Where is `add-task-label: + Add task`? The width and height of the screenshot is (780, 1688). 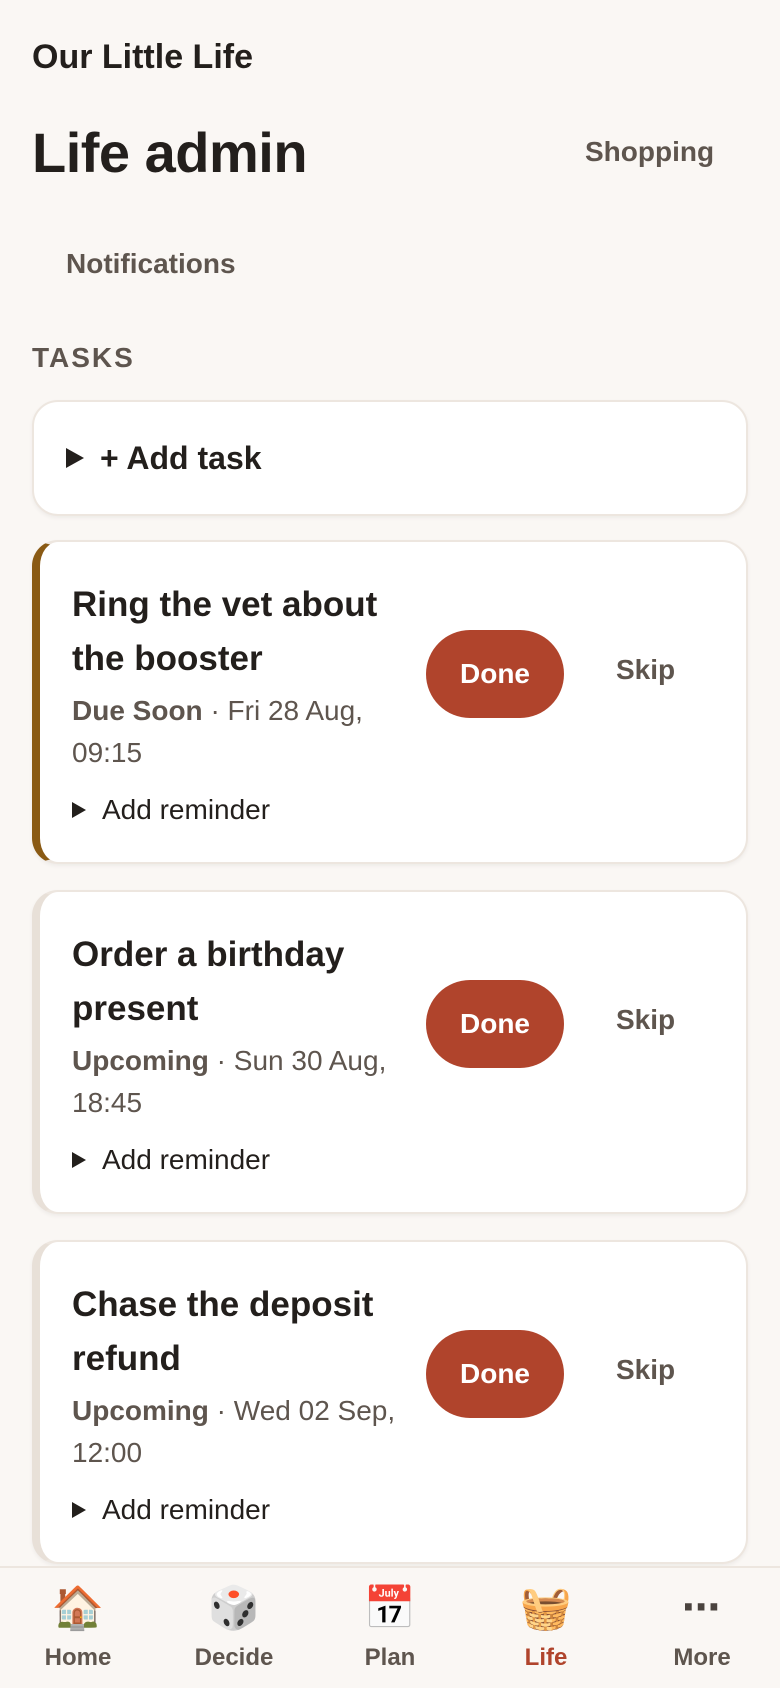 add-task-label: + Add task is located at coordinates (181, 457).